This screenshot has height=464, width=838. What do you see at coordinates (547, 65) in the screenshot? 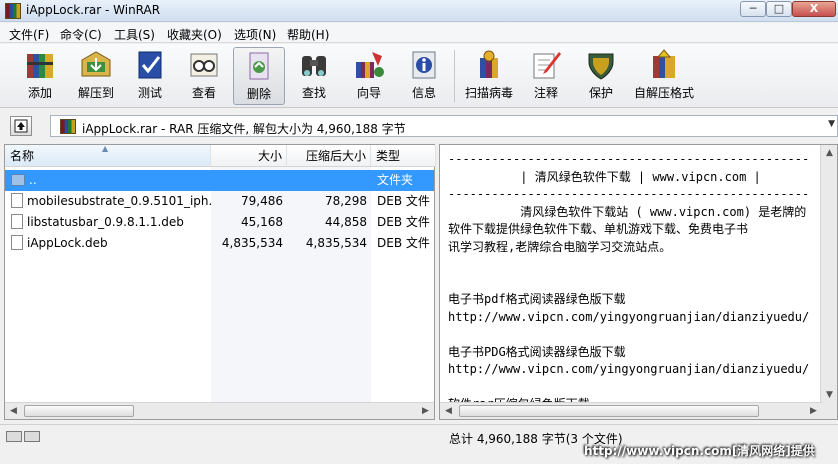
I see `comment-pen-icon` at bounding box center [547, 65].